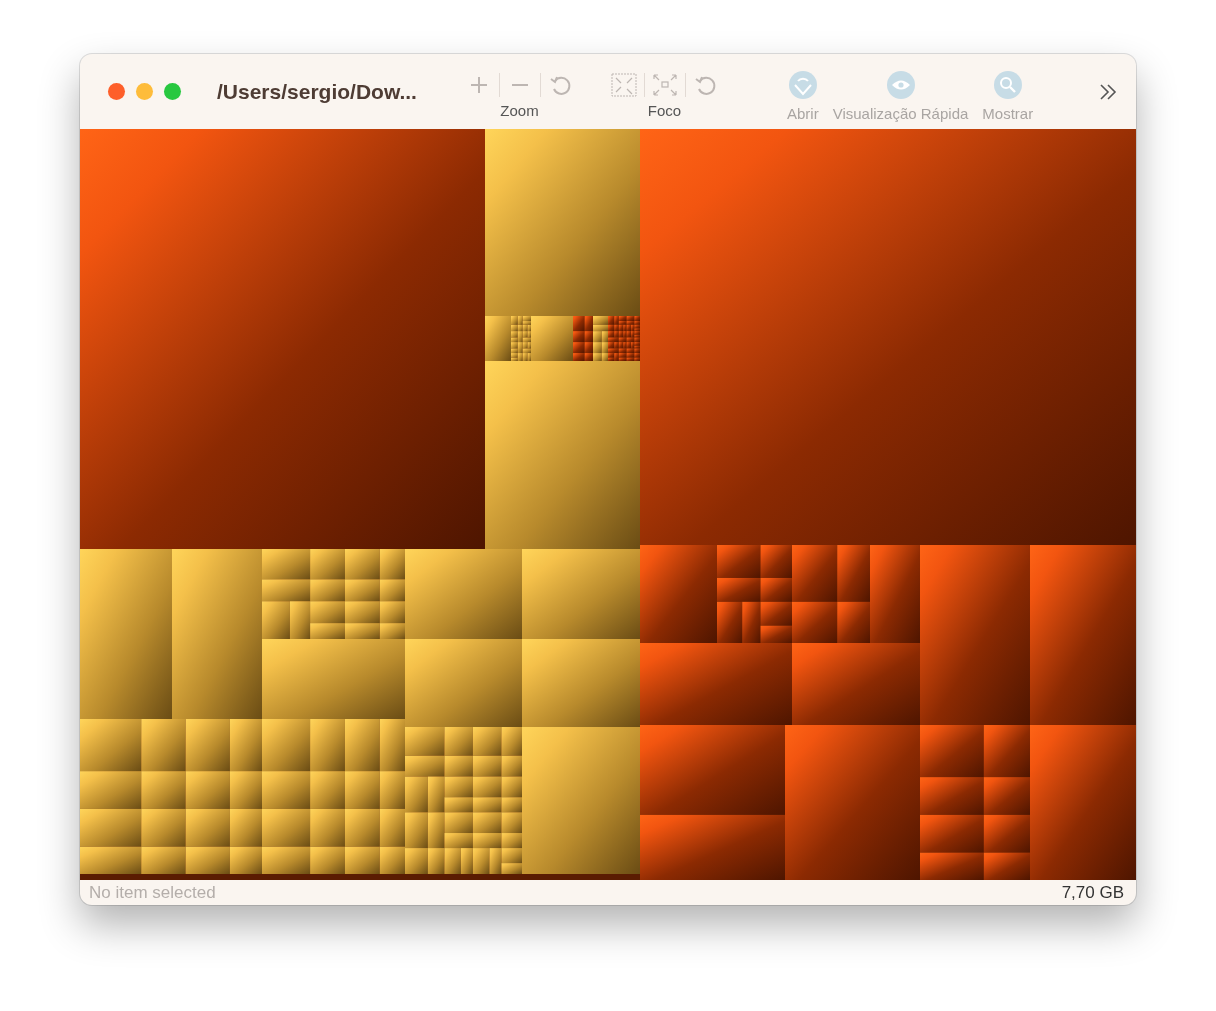  What do you see at coordinates (144, 91) in the screenshot?
I see `minimize-button` at bounding box center [144, 91].